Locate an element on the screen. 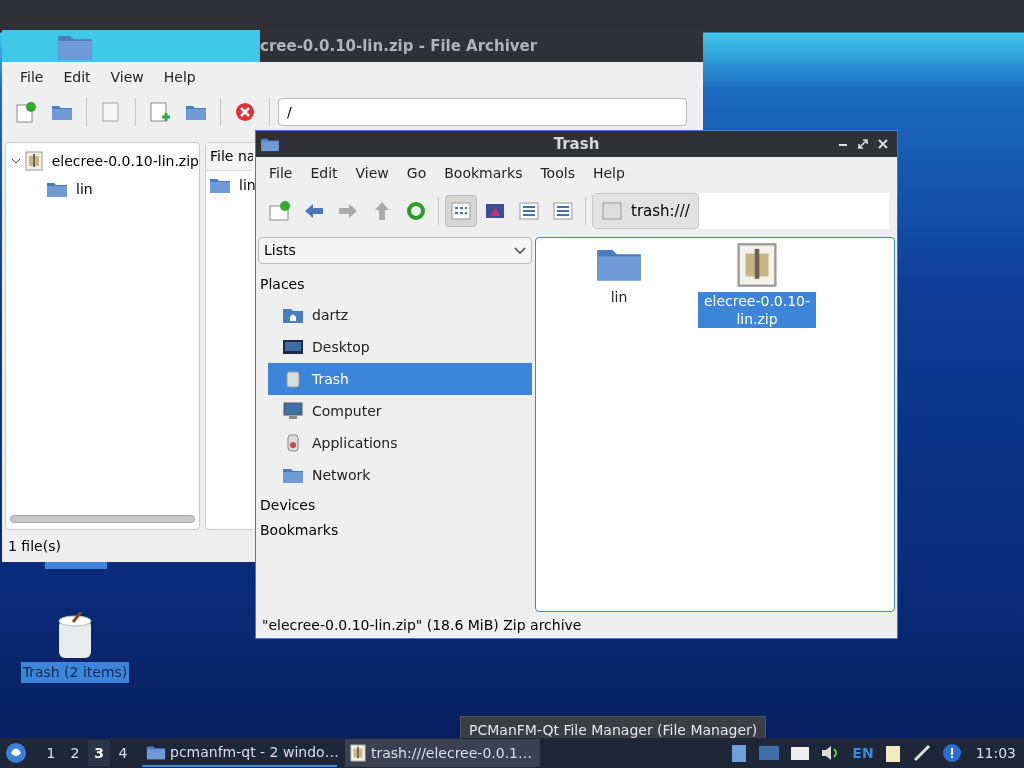 The width and height of the screenshot is (1024, 768). computer-icon is located at coordinates (293, 411).